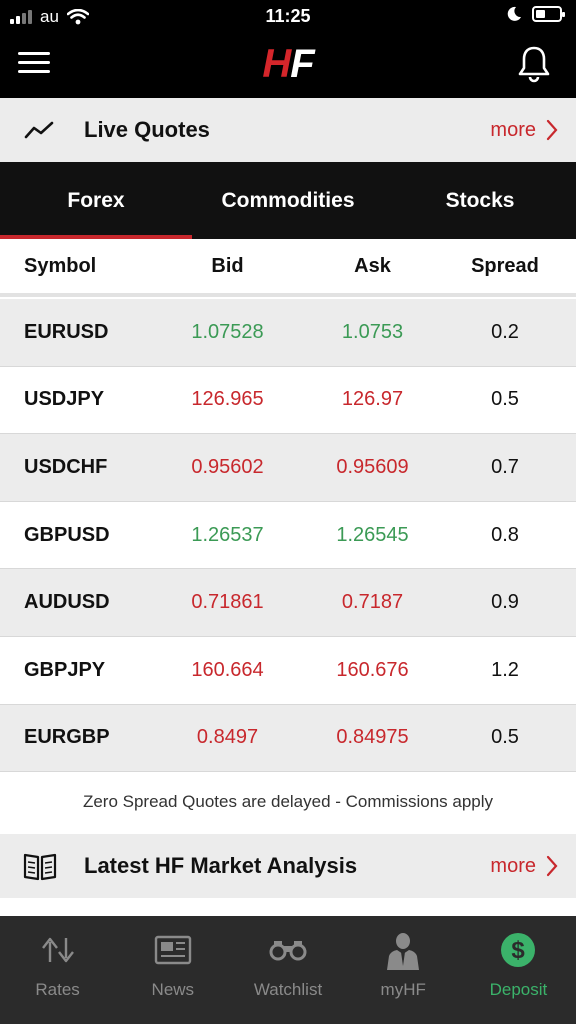  What do you see at coordinates (403, 950) in the screenshot?
I see `person-suit-icon` at bounding box center [403, 950].